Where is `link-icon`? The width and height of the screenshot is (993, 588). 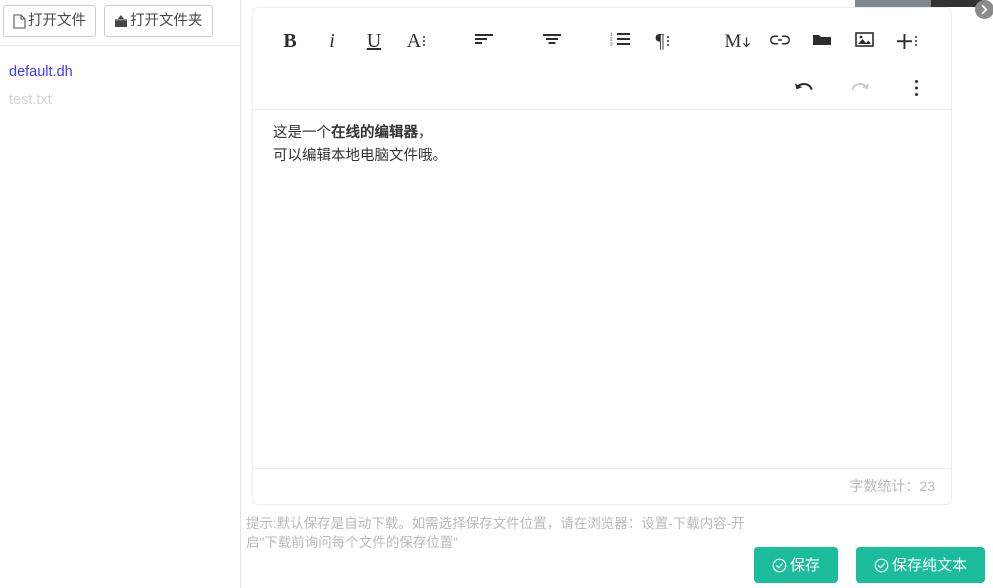
link-icon is located at coordinates (780, 41).